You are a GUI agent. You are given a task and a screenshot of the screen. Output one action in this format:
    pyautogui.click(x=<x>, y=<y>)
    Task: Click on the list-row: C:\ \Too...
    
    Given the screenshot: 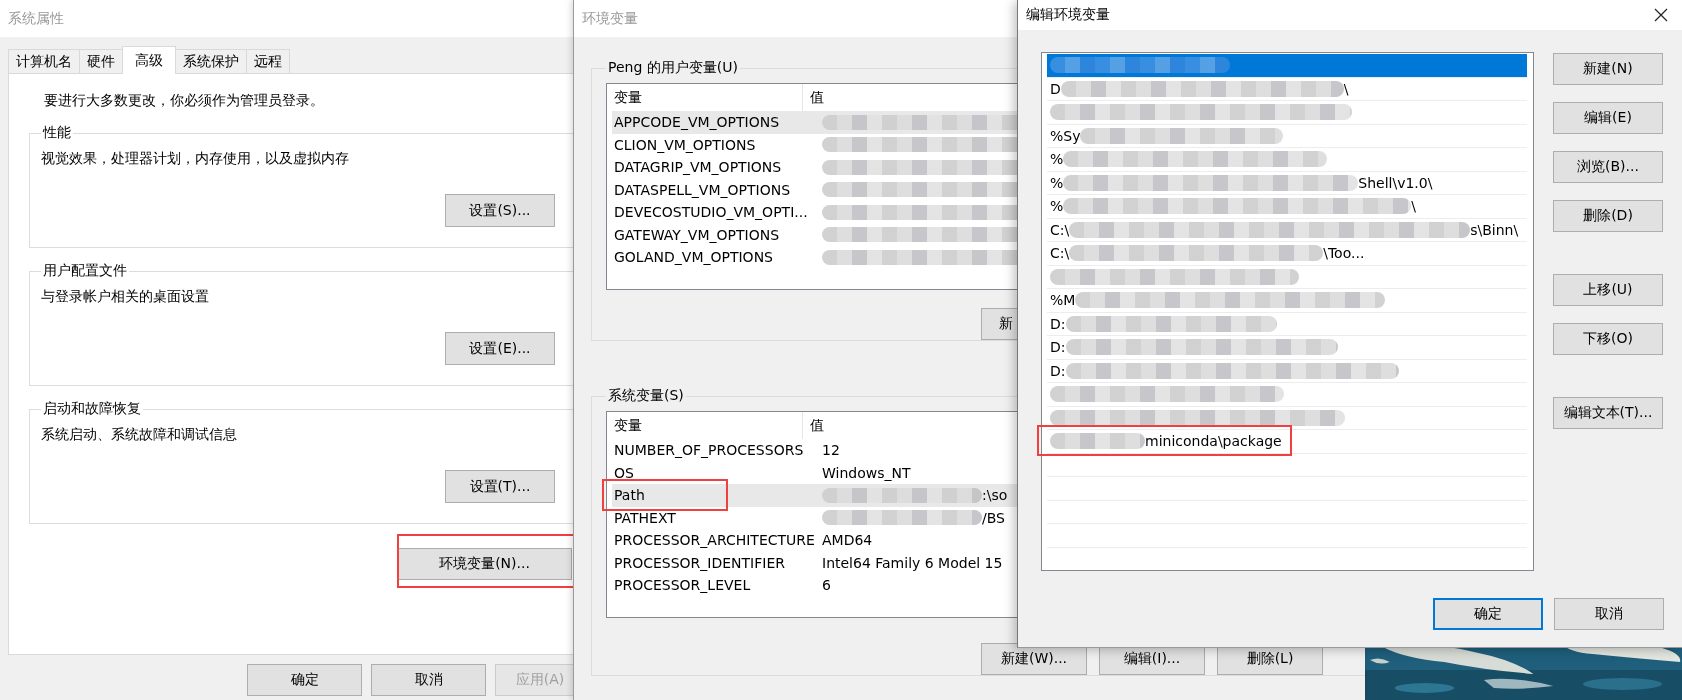 What is the action you would take?
    pyautogui.click(x=1287, y=254)
    